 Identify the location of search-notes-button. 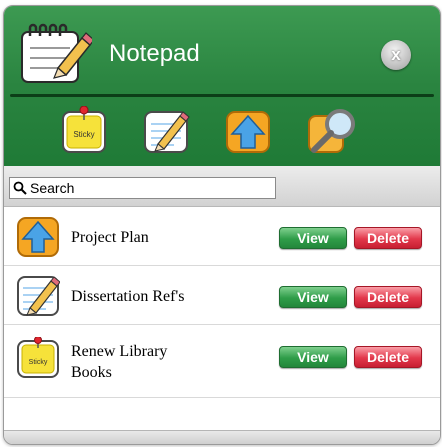
(330, 131).